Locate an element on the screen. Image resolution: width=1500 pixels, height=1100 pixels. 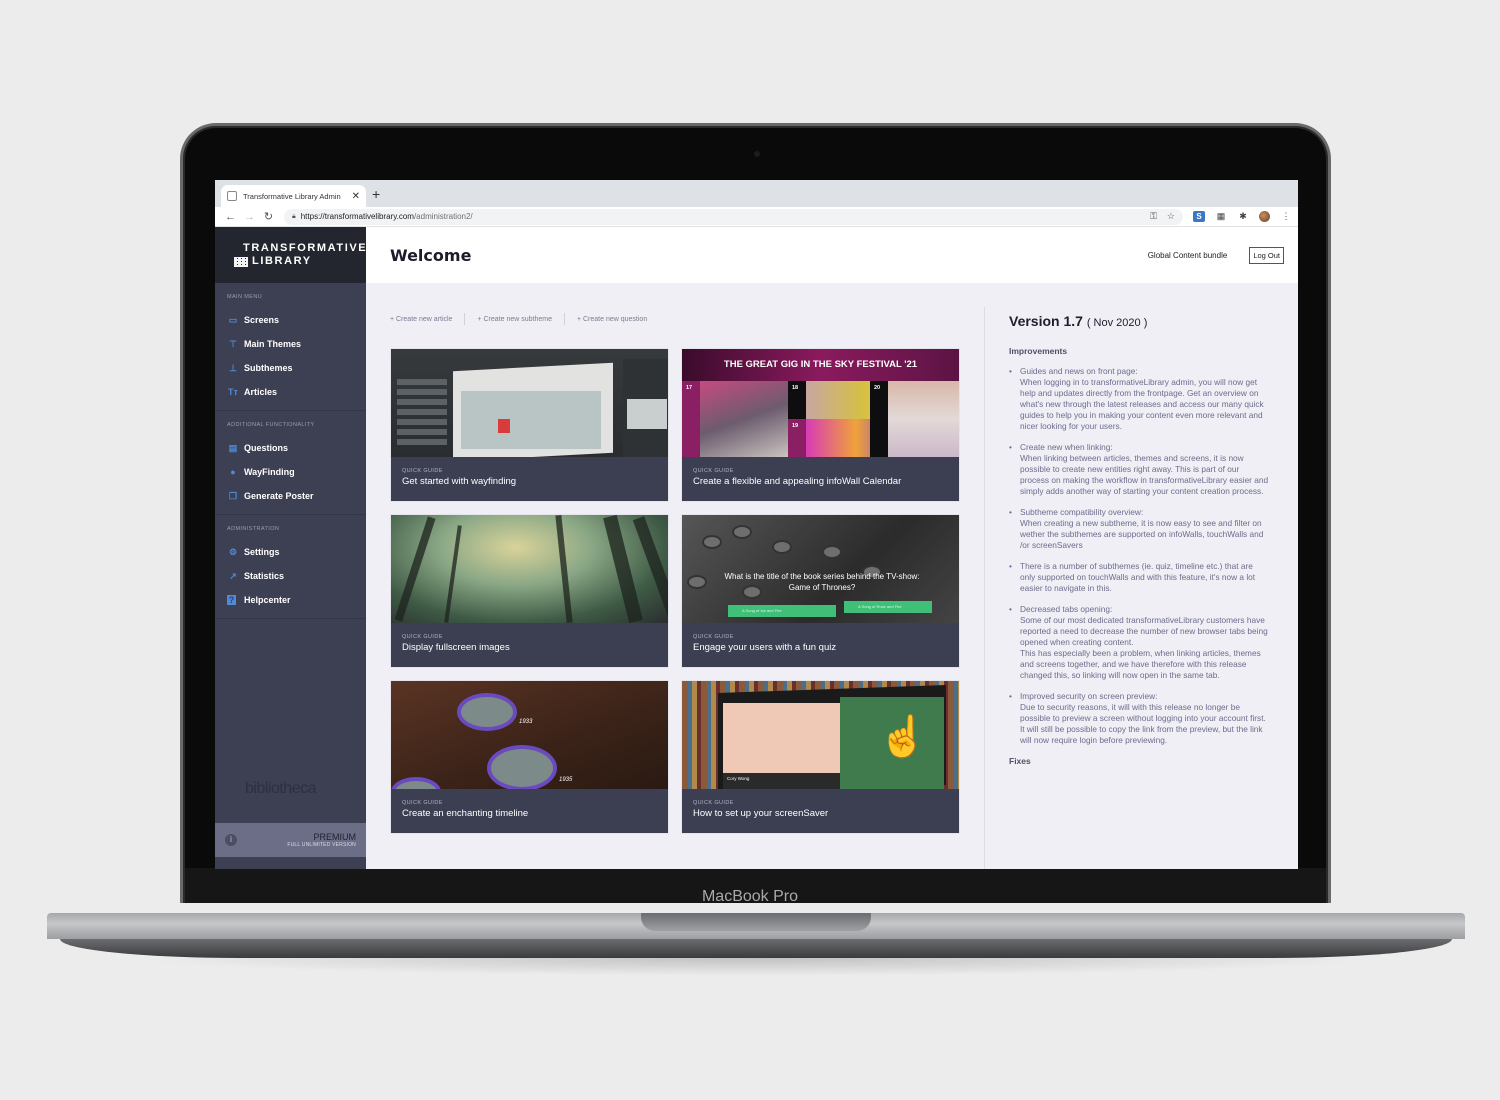
library-grid-icon is located at coordinates (241, 261).